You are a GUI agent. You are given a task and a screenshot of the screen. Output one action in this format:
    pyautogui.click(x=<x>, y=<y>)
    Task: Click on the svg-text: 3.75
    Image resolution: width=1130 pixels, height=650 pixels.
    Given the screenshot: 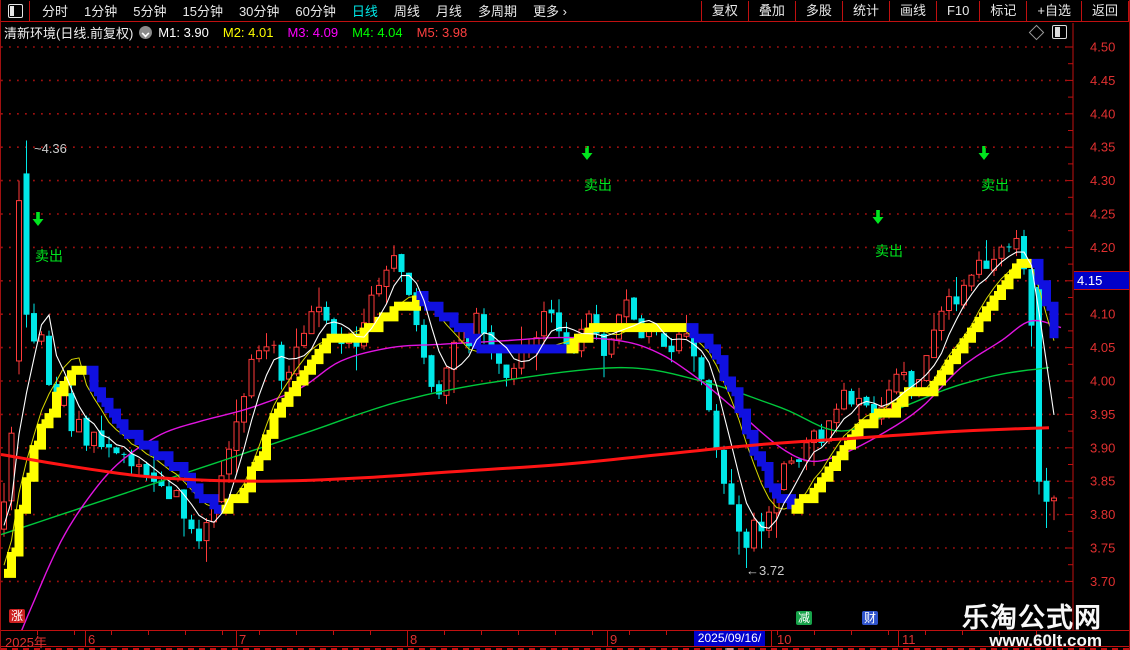 What is the action you would take?
    pyautogui.click(x=1102, y=548)
    